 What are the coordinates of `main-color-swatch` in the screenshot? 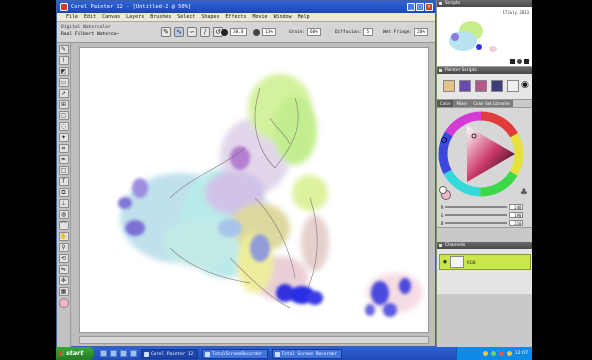 It's located at (63, 303).